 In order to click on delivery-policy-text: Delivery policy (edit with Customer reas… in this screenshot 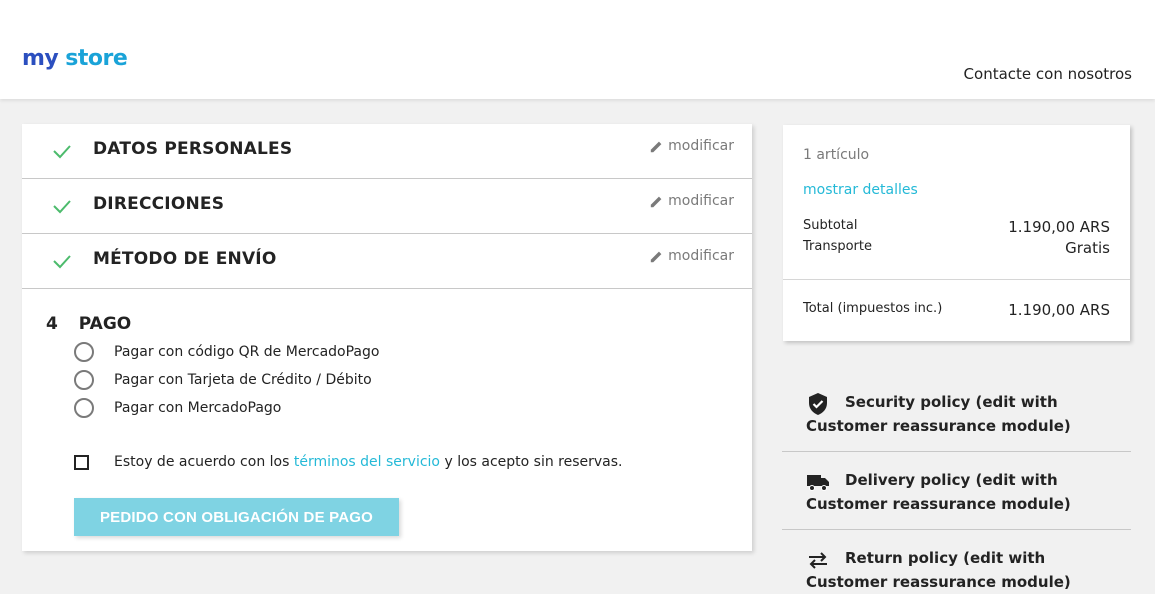, I will do `click(938, 492)`.